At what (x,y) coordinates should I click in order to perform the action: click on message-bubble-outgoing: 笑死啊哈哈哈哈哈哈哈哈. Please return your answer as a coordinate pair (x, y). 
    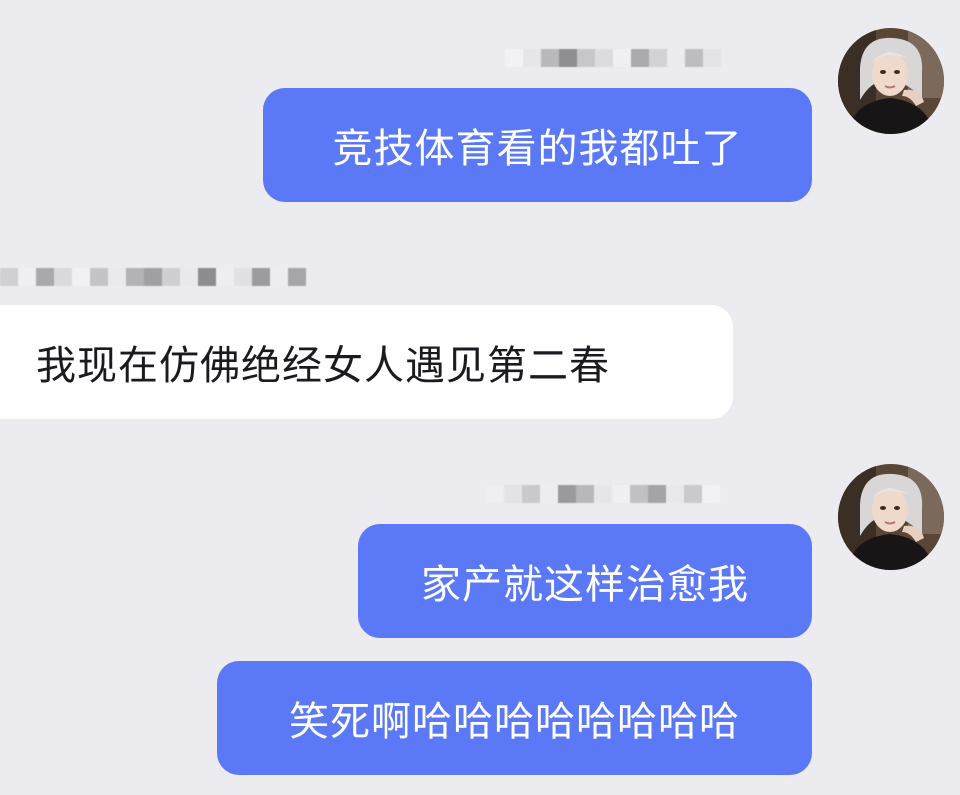
    Looking at the image, I should click on (514, 718).